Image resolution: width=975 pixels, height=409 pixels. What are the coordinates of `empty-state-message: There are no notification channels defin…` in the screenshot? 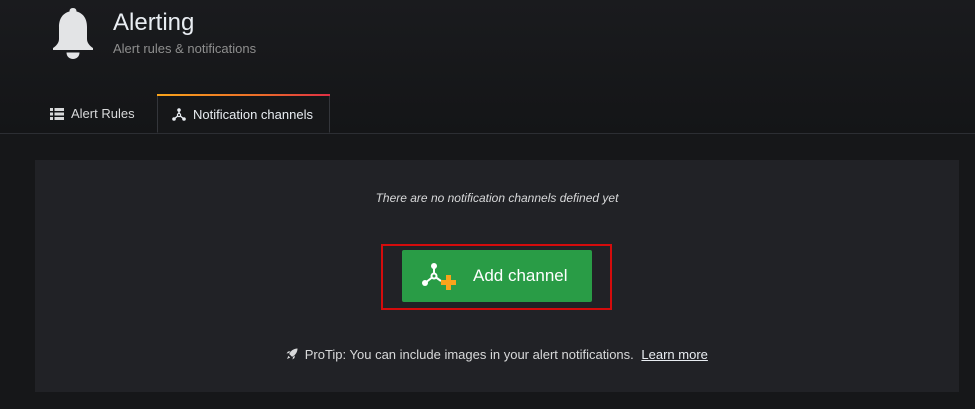 It's located at (497, 198).